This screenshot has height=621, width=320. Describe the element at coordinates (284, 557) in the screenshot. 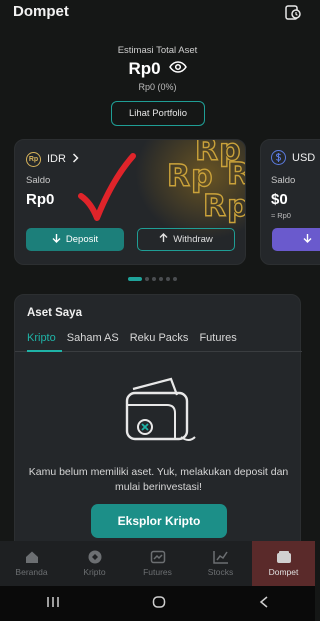

I see `wallet-icon` at that location.